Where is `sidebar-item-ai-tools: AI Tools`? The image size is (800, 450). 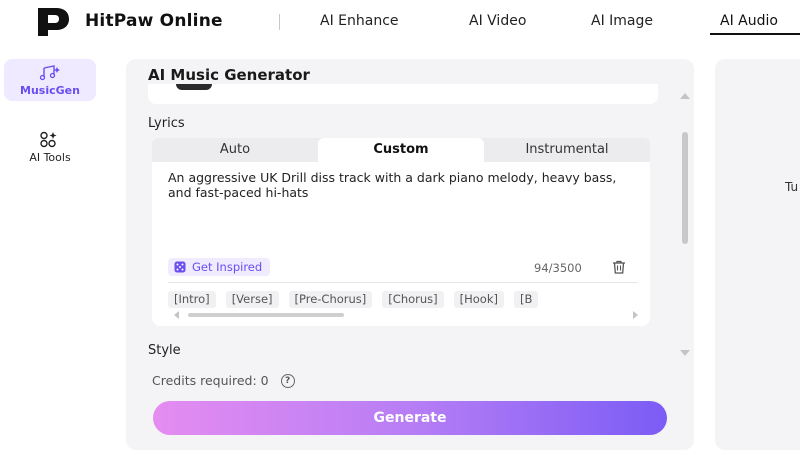
sidebar-item-ai-tools: AI Tools is located at coordinates (50, 149).